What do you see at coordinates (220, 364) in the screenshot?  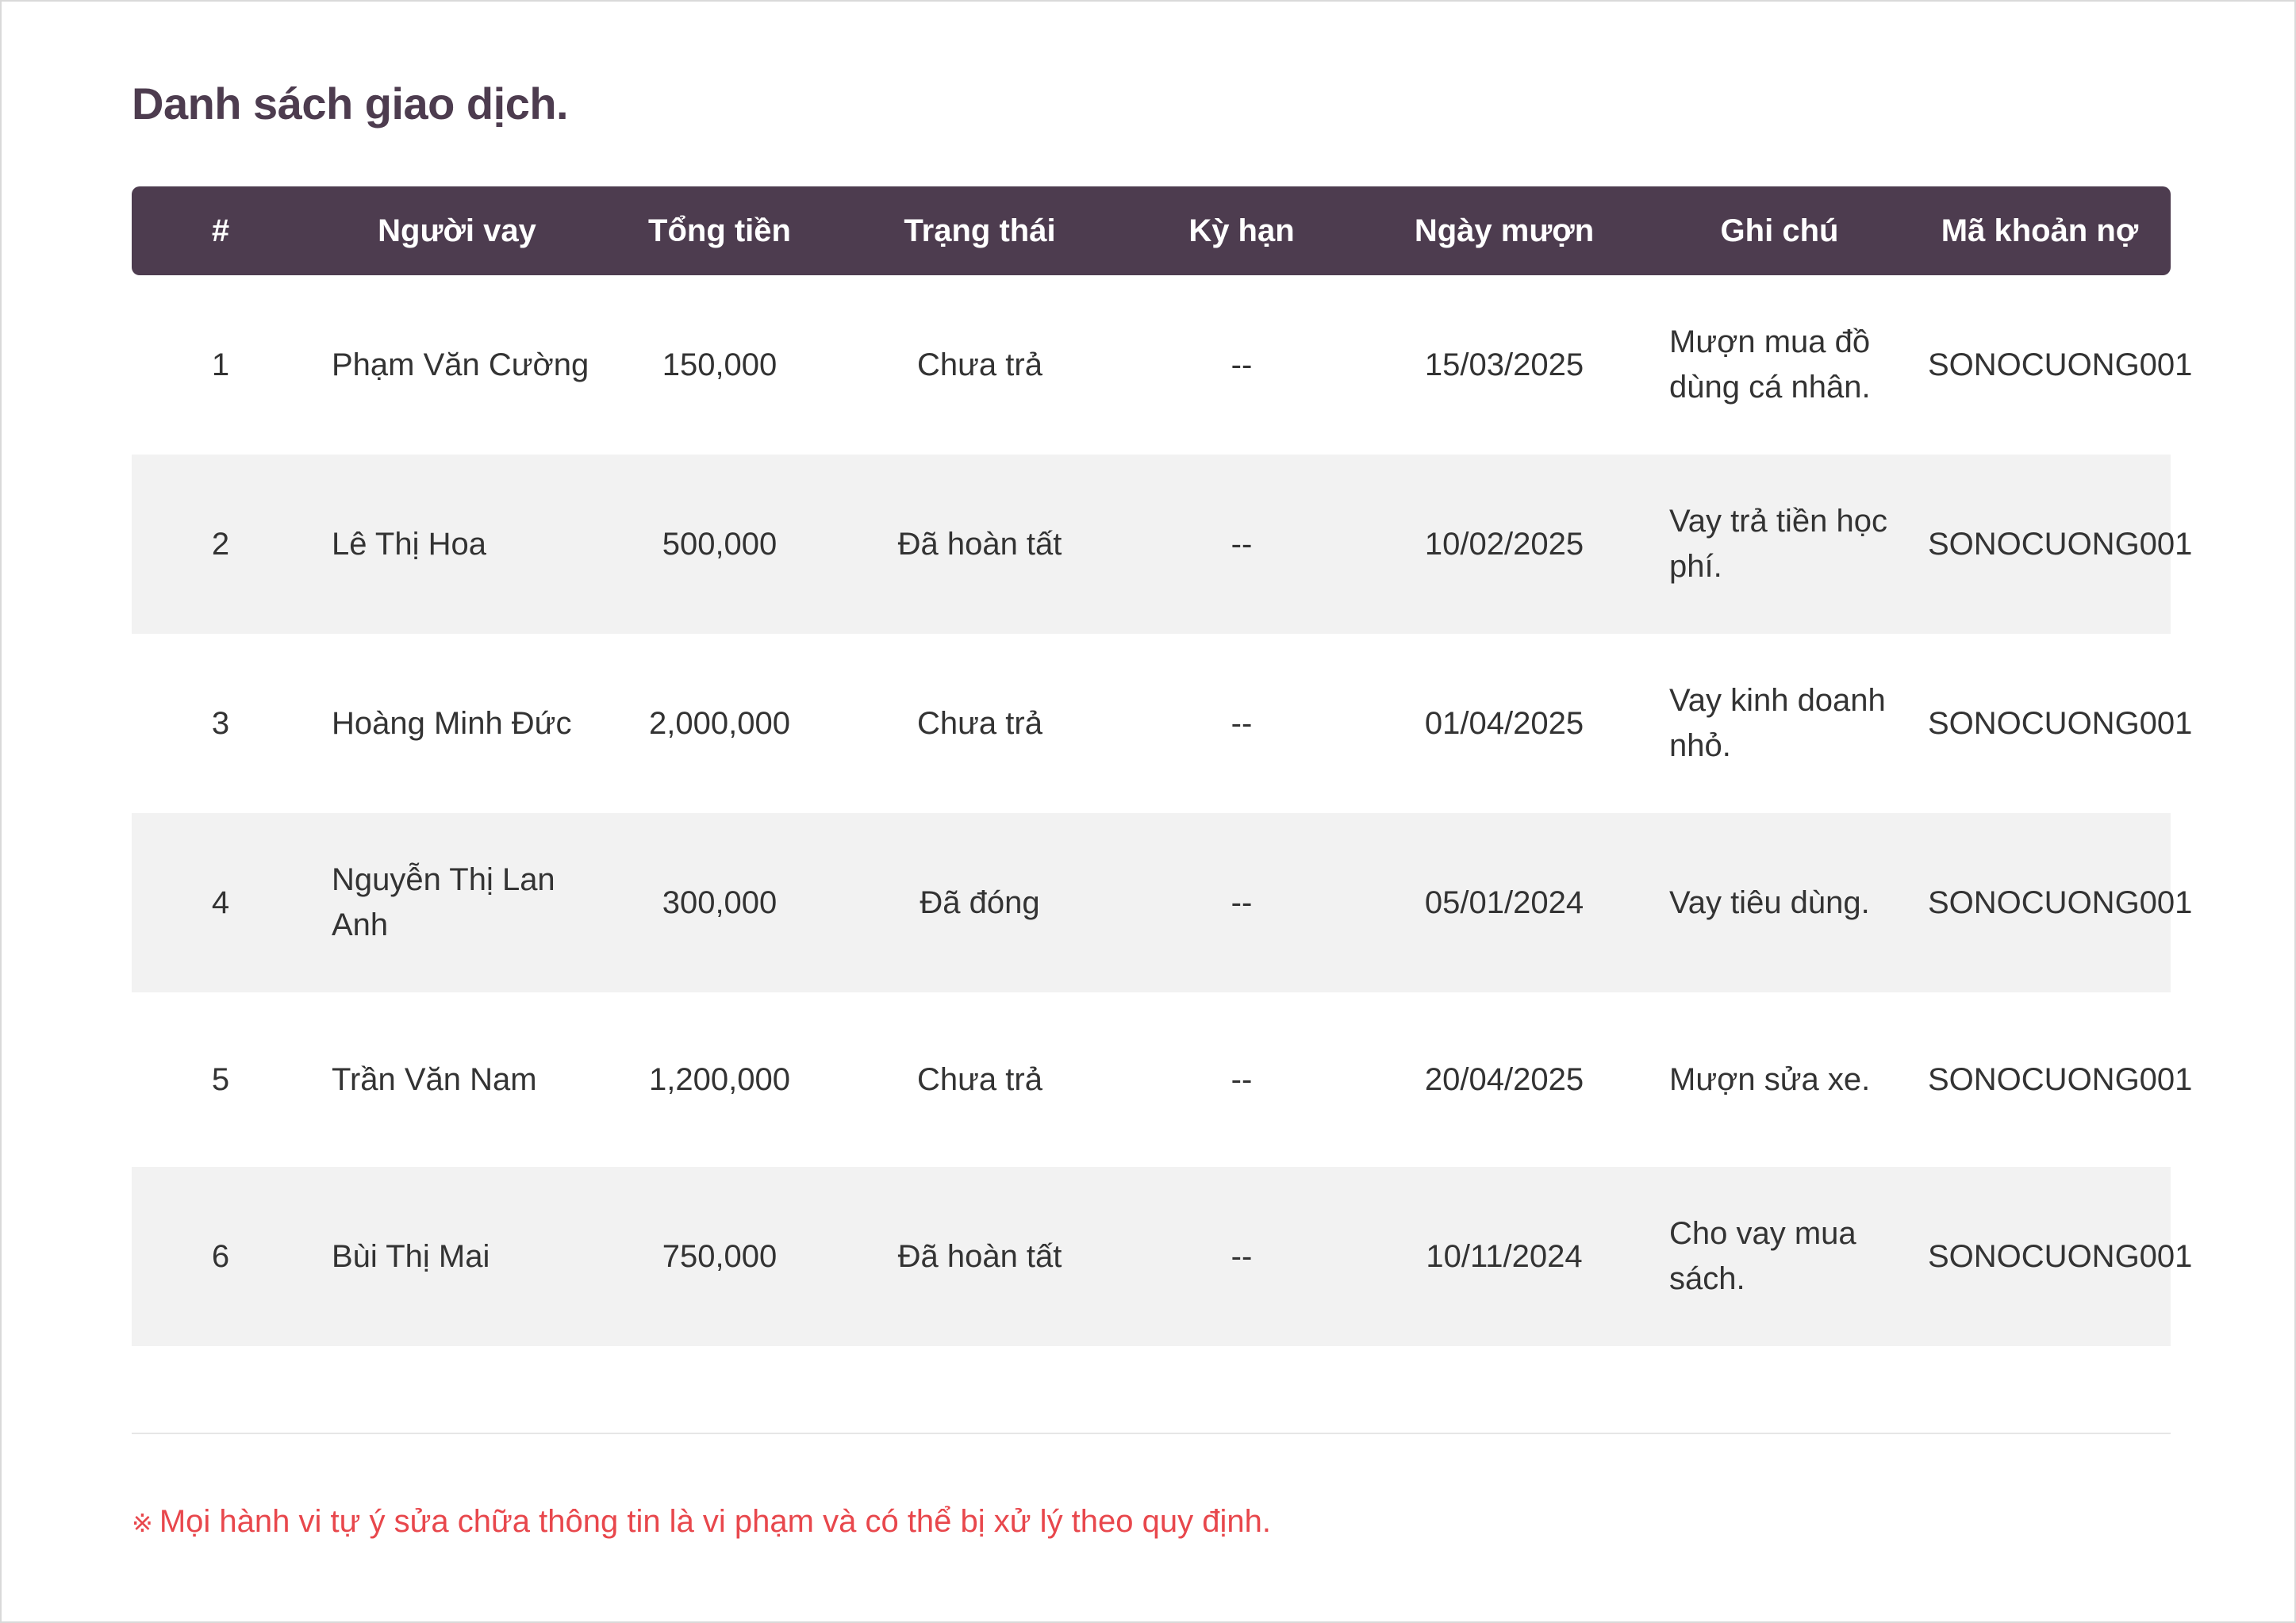 I see `cell-index: 1` at bounding box center [220, 364].